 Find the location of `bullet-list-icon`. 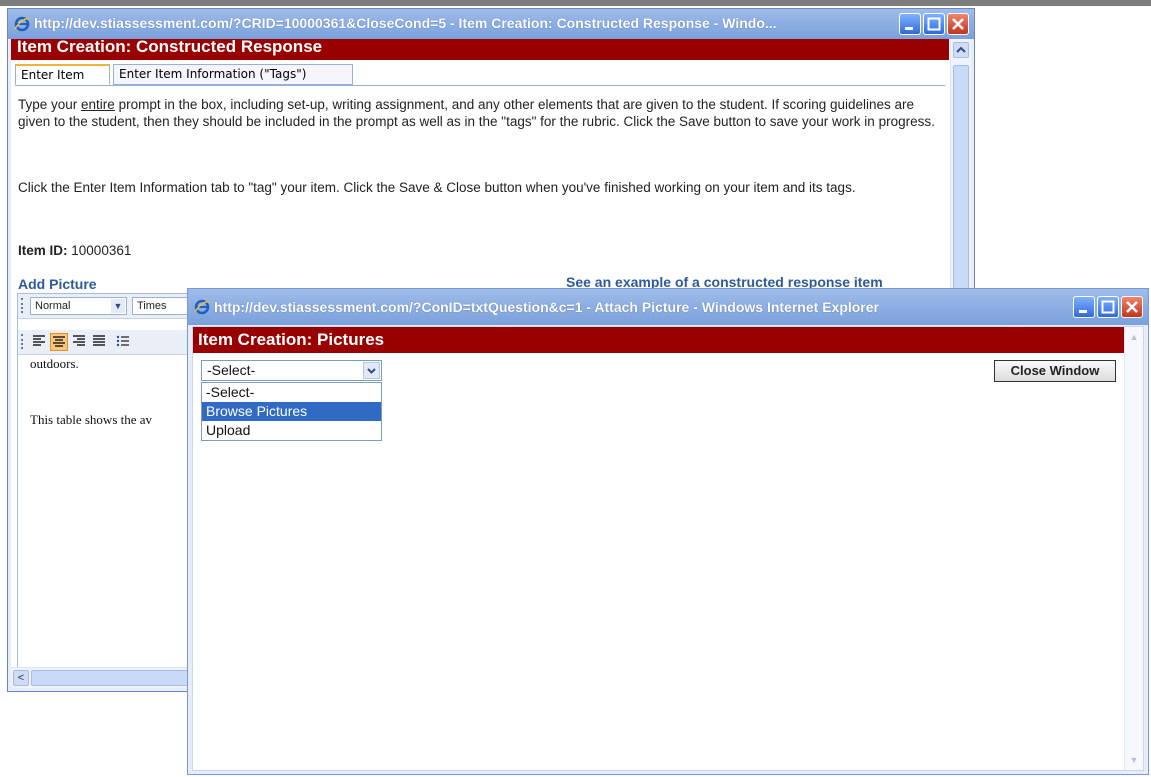

bullet-list-icon is located at coordinates (122, 341).